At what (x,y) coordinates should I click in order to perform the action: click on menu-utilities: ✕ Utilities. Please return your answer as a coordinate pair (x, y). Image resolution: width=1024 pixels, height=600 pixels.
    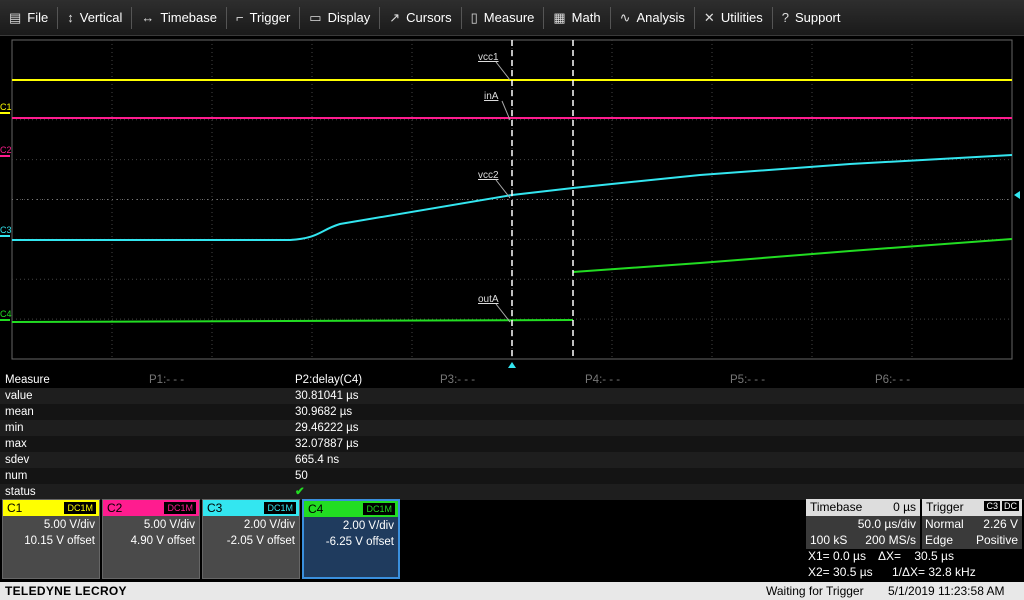
    Looking at the image, I should click on (733, 18).